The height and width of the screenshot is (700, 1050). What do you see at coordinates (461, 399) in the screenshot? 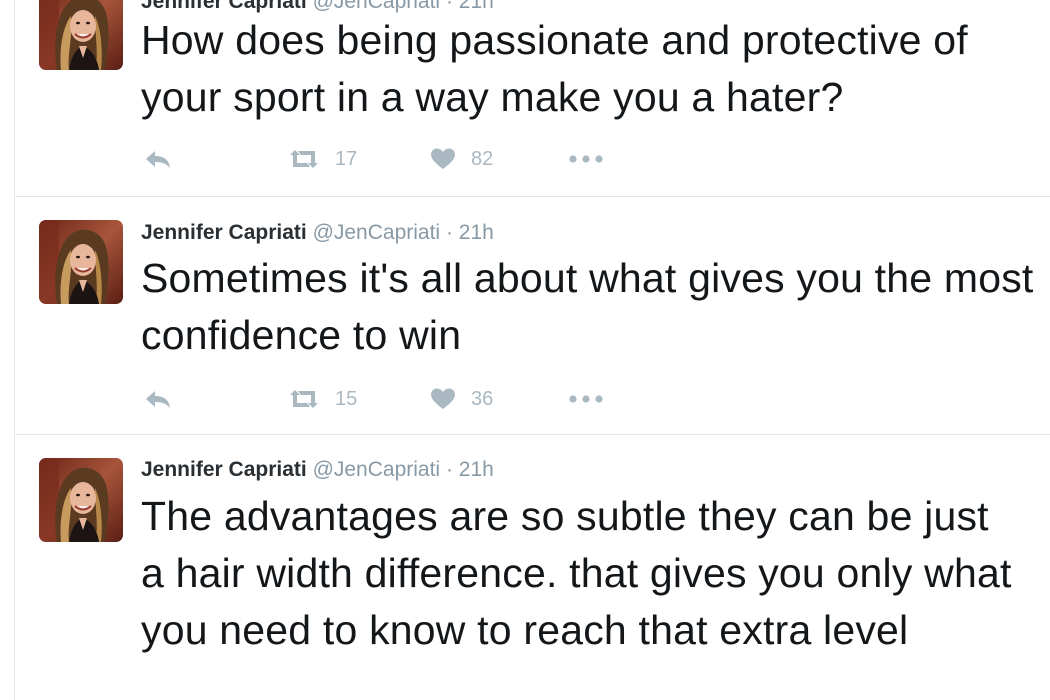
I see `like-button: 36` at bounding box center [461, 399].